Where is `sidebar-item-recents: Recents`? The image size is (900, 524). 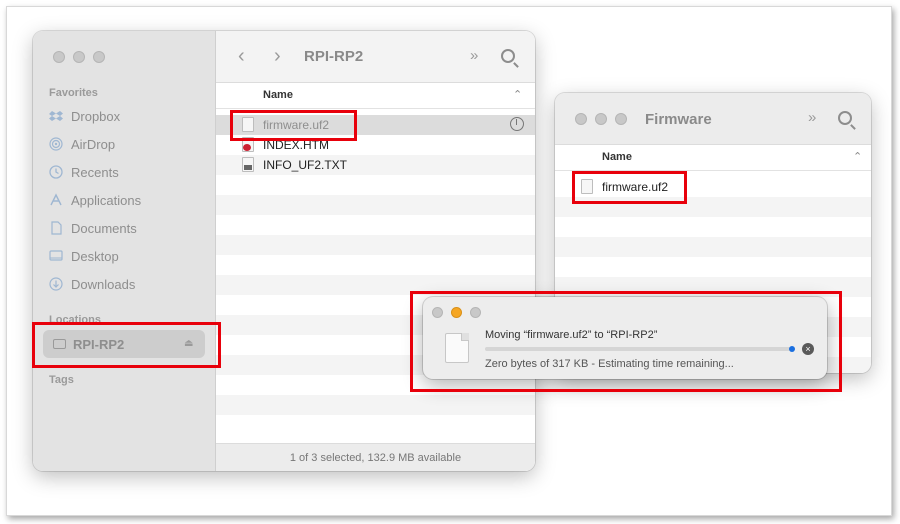 sidebar-item-recents: Recents is located at coordinates (84, 172).